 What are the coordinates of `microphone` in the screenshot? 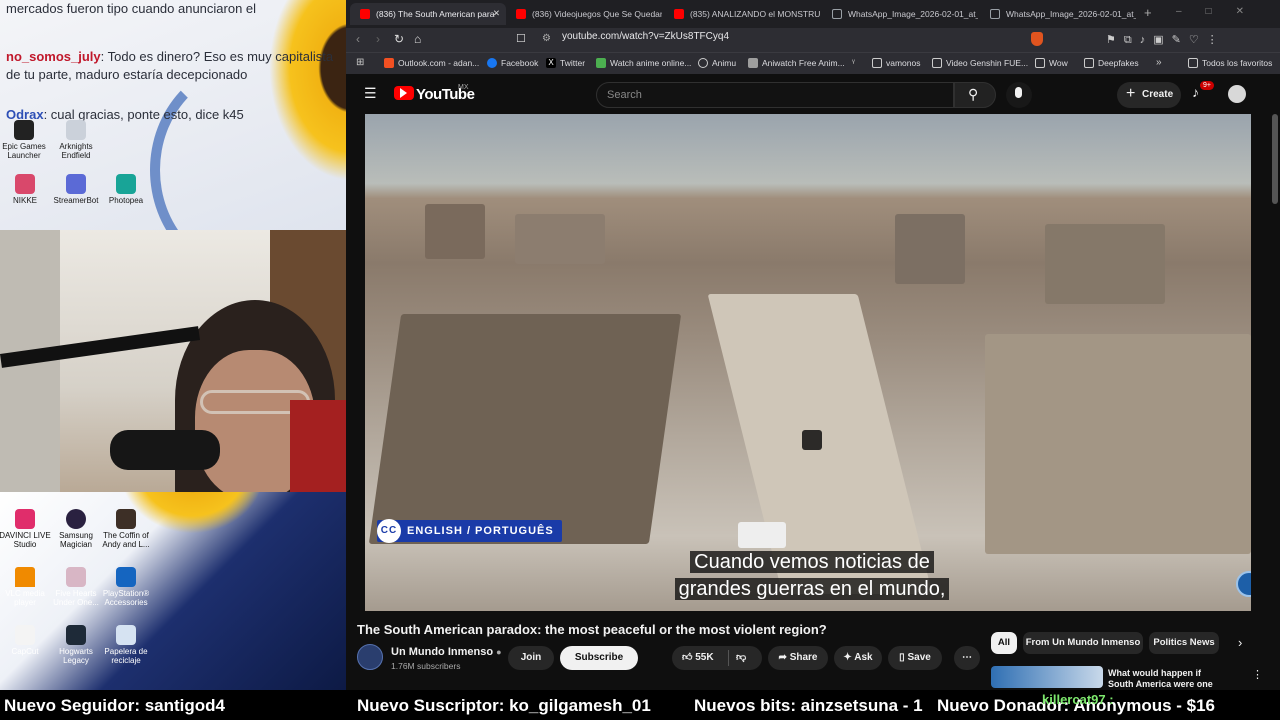 It's located at (165, 450).